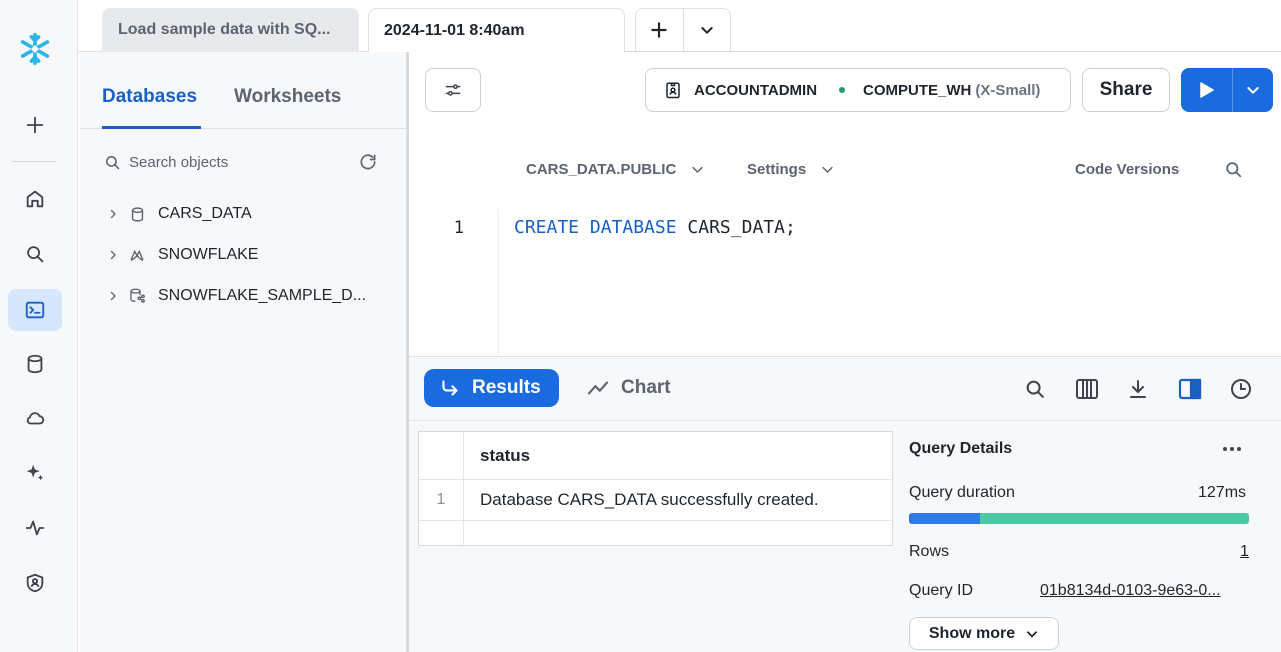 The image size is (1281, 652). I want to click on more-options-icon, so click(1232, 451).